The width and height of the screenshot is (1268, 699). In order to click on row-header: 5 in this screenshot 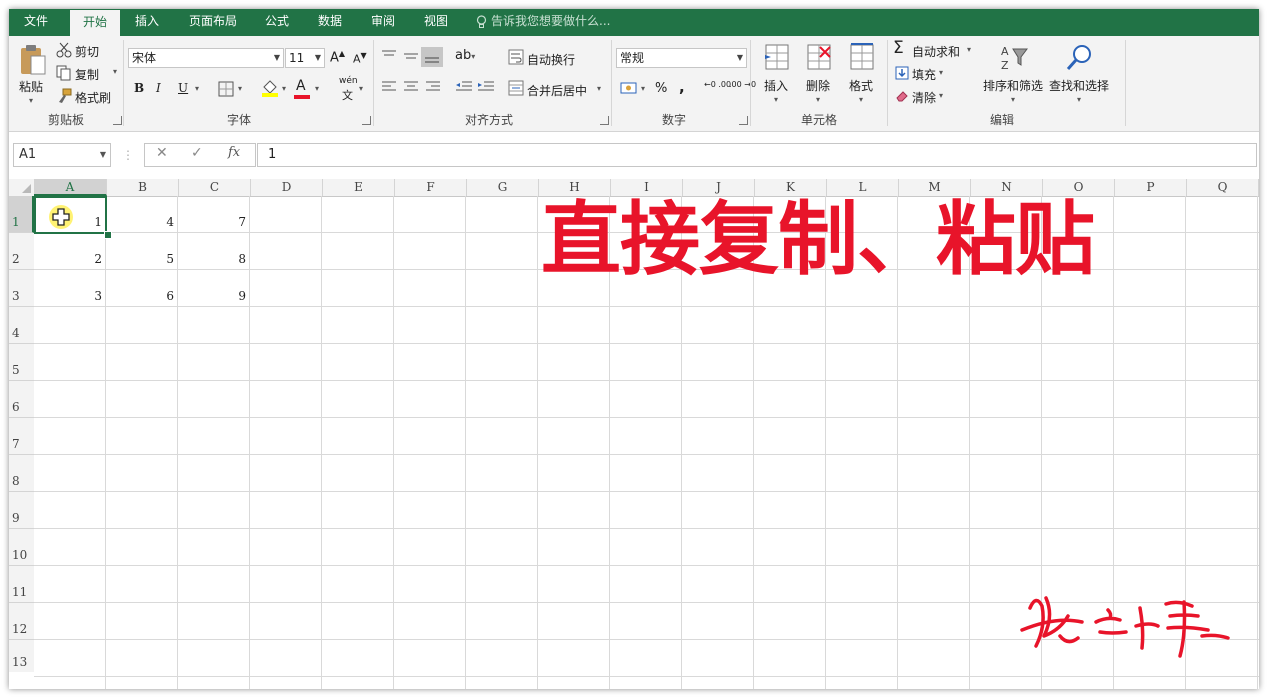, I will do `click(21, 362)`.